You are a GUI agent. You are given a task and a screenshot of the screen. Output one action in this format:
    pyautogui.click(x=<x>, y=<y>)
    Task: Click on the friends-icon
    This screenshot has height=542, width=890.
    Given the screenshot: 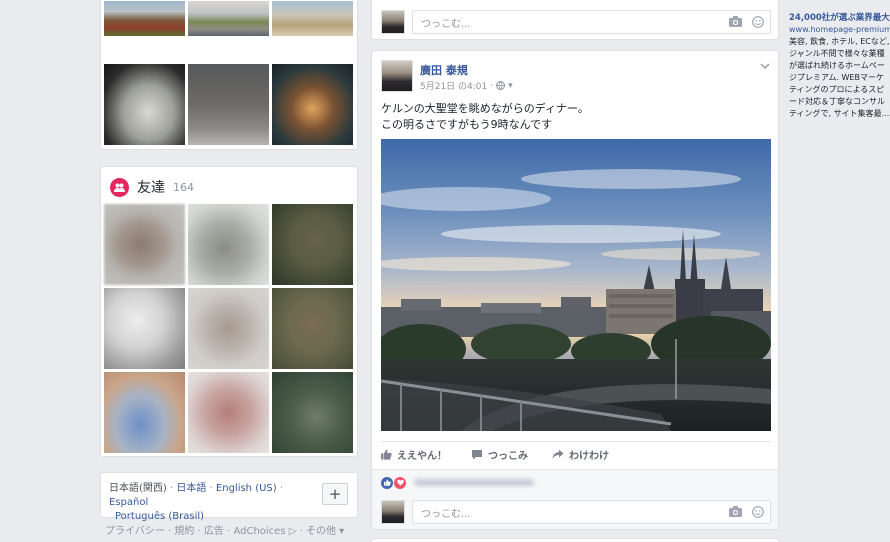 What is the action you would take?
    pyautogui.click(x=119, y=187)
    